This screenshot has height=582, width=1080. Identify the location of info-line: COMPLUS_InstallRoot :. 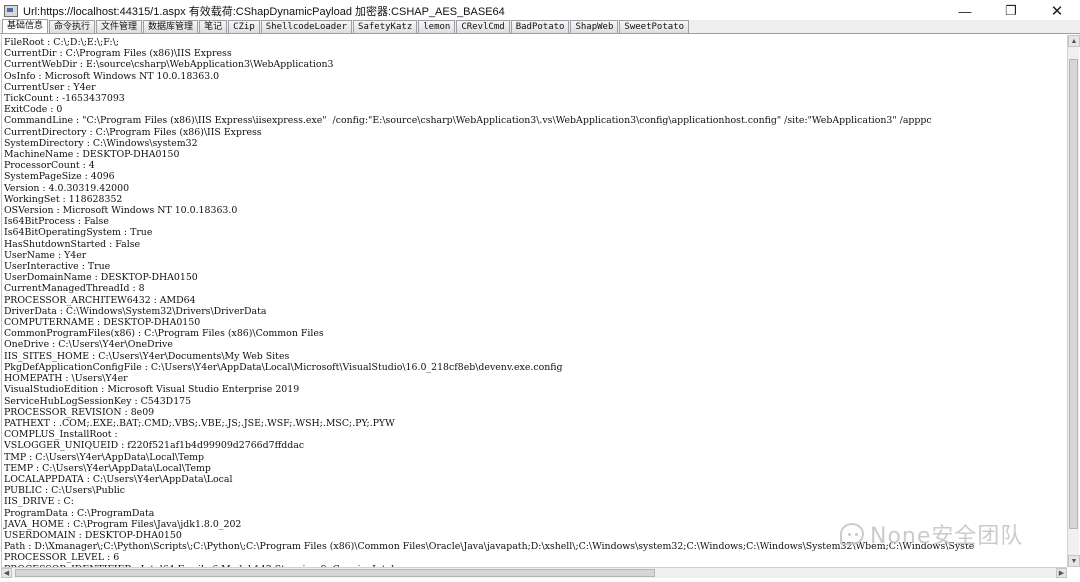
(61, 435).